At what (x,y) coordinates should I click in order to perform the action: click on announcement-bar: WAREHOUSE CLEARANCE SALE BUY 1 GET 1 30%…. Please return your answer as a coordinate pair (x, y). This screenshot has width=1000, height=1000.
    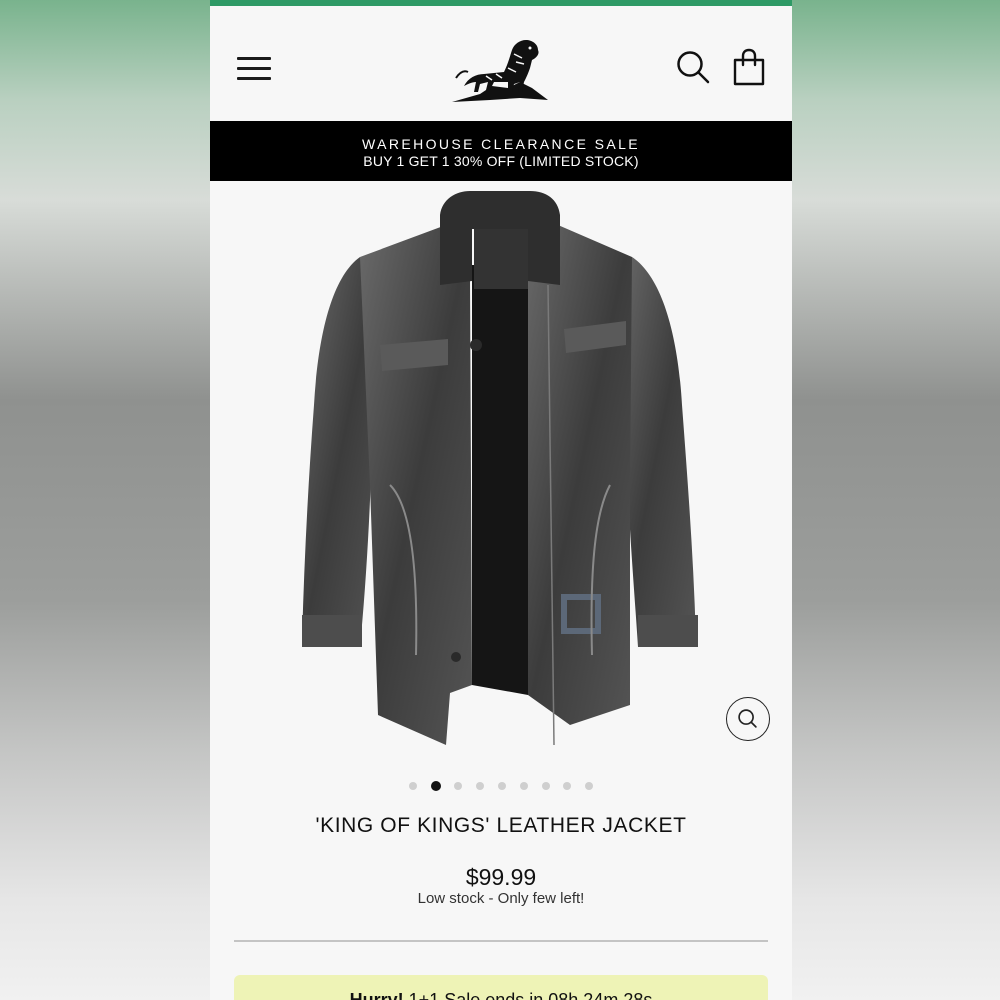
    Looking at the image, I should click on (501, 151).